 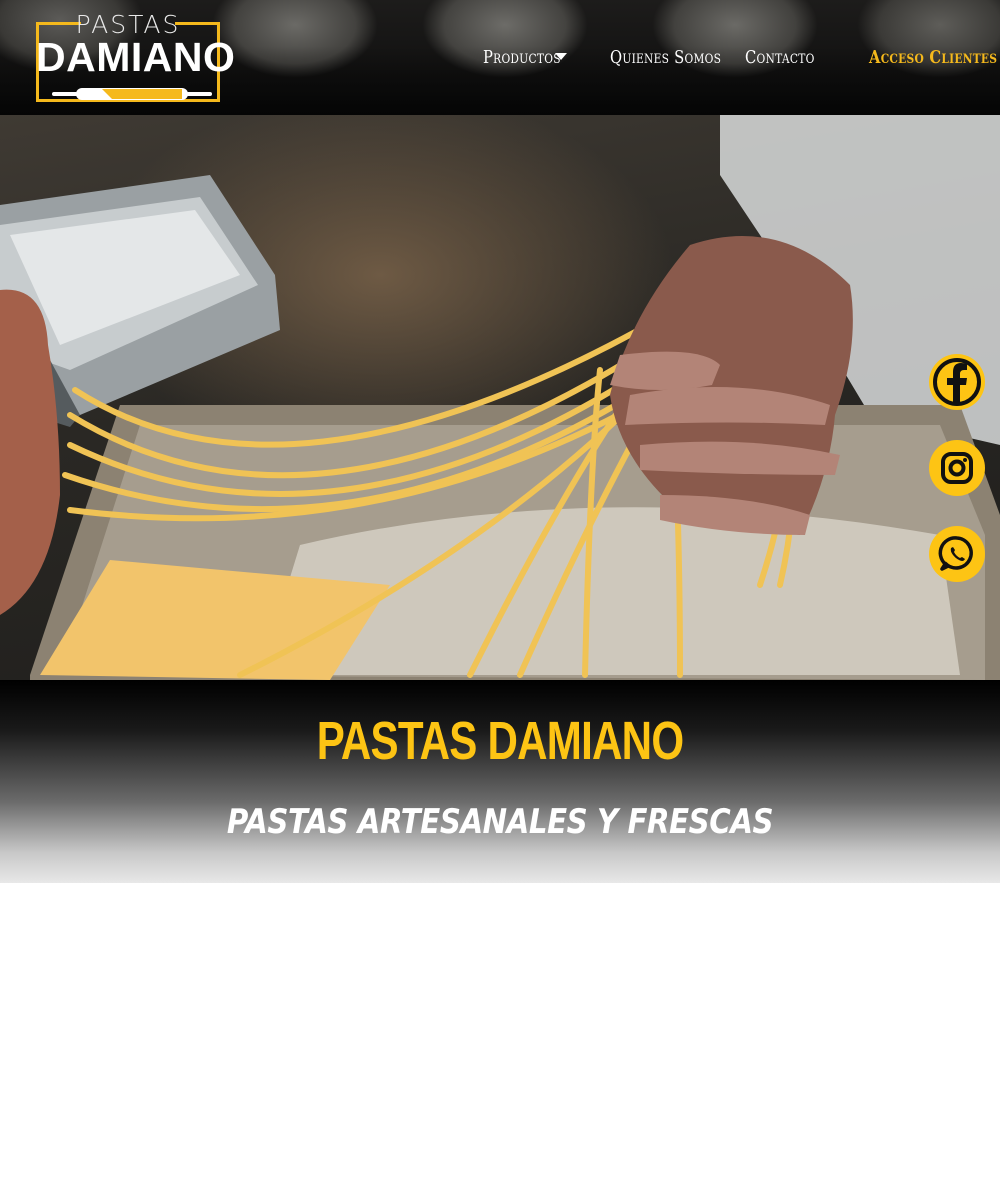 I want to click on nav-contacto: Contacto, so click(x=780, y=58).